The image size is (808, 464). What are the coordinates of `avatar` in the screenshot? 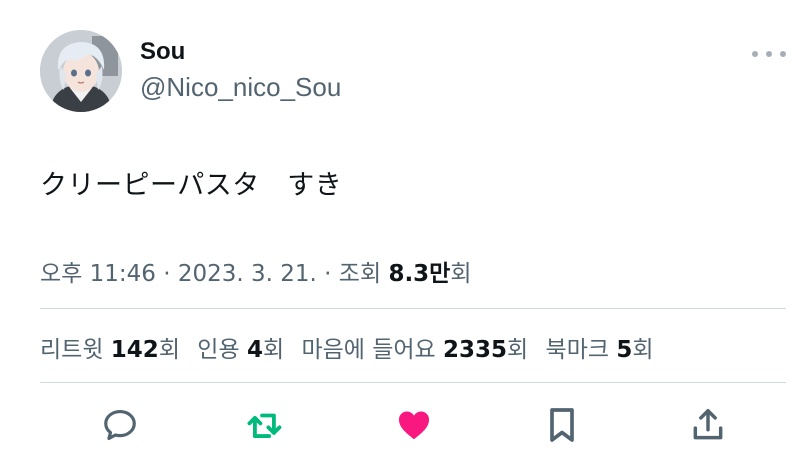 It's located at (81, 71).